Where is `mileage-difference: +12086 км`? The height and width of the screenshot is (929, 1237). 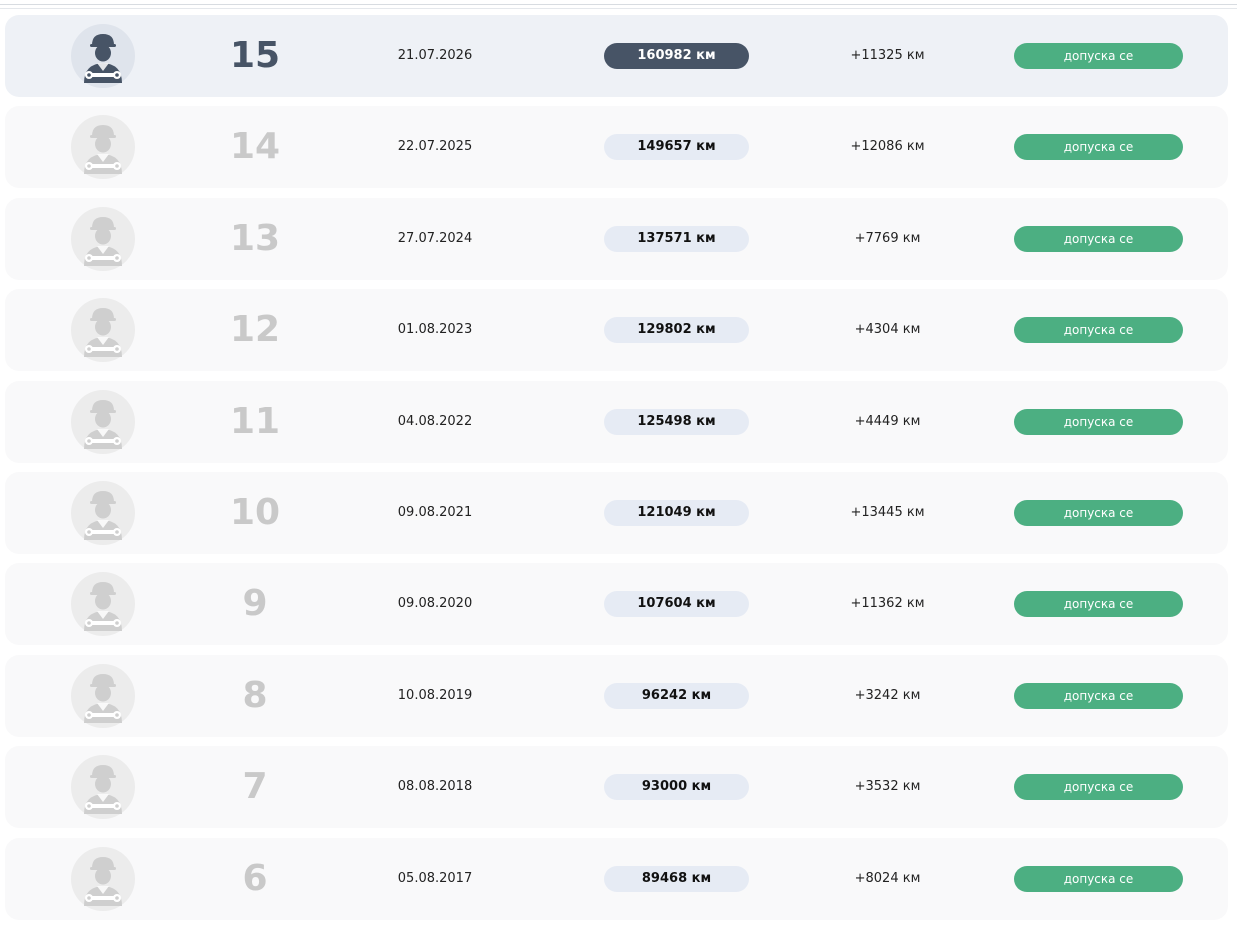 mileage-difference: +12086 км is located at coordinates (887, 147).